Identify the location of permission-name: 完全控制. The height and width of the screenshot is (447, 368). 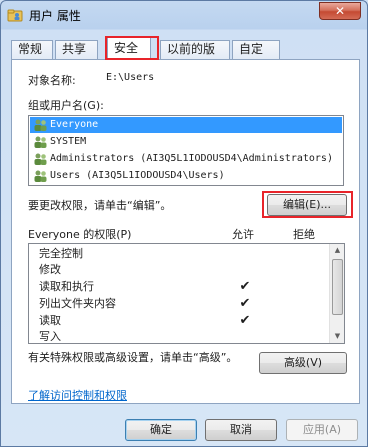
(61, 253).